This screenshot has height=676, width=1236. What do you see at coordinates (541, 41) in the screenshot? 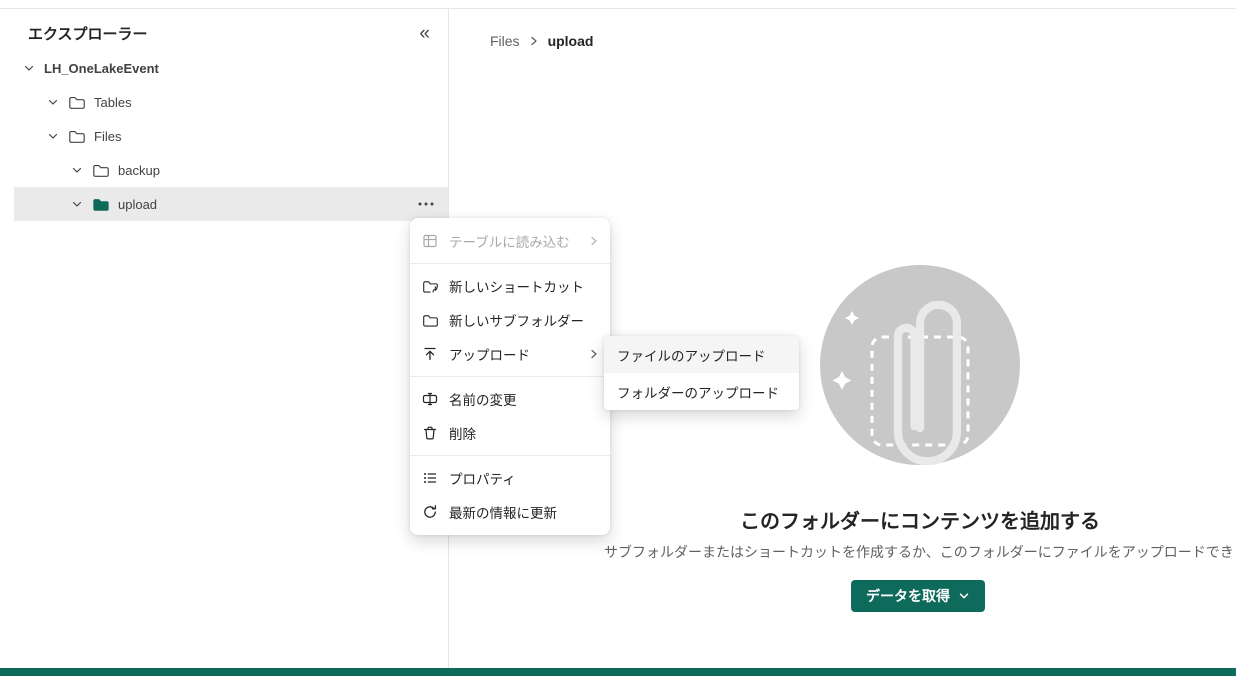
I see `breadcrumb: Files upload` at bounding box center [541, 41].